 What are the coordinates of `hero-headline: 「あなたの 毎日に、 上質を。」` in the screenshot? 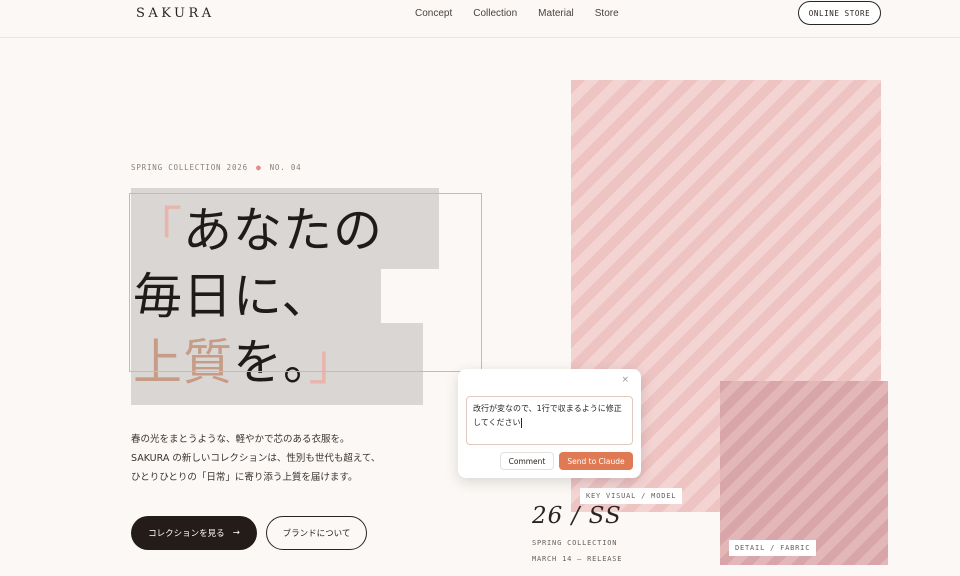 It's located at (258, 297).